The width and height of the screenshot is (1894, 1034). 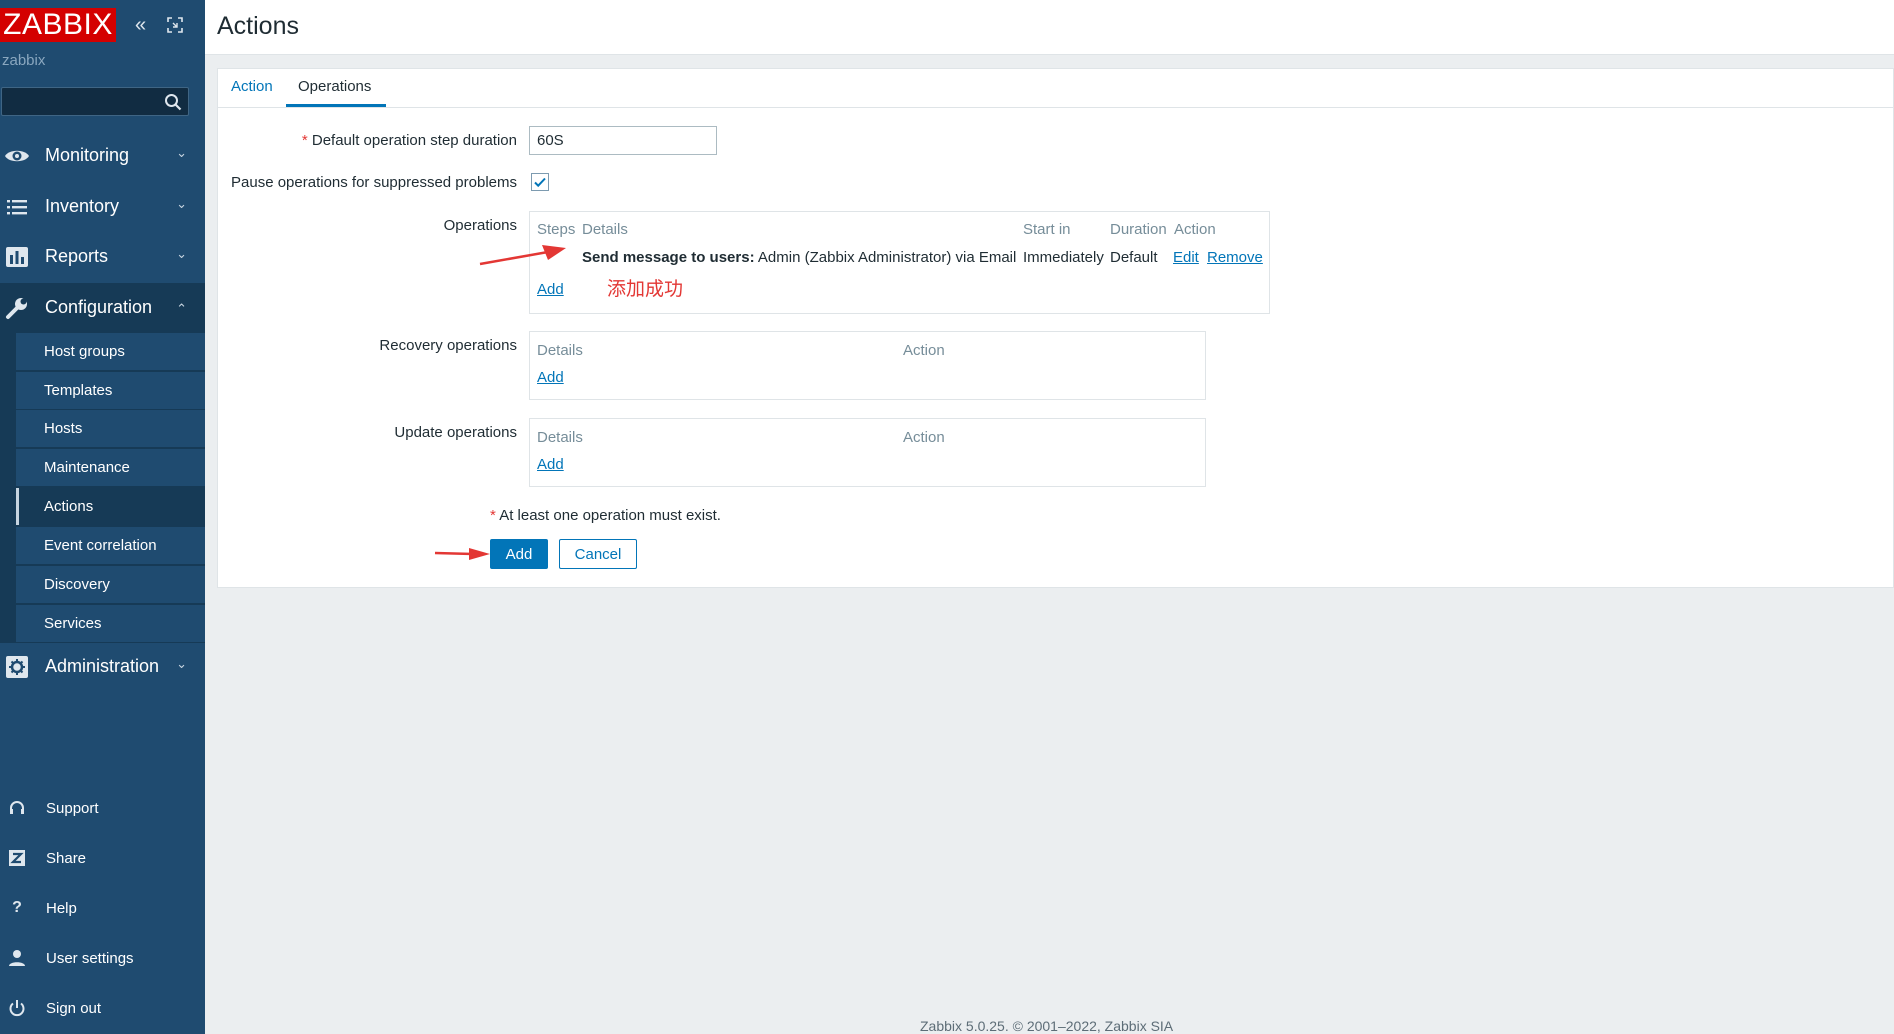 I want to click on power-icon, so click(x=17, y=1008).